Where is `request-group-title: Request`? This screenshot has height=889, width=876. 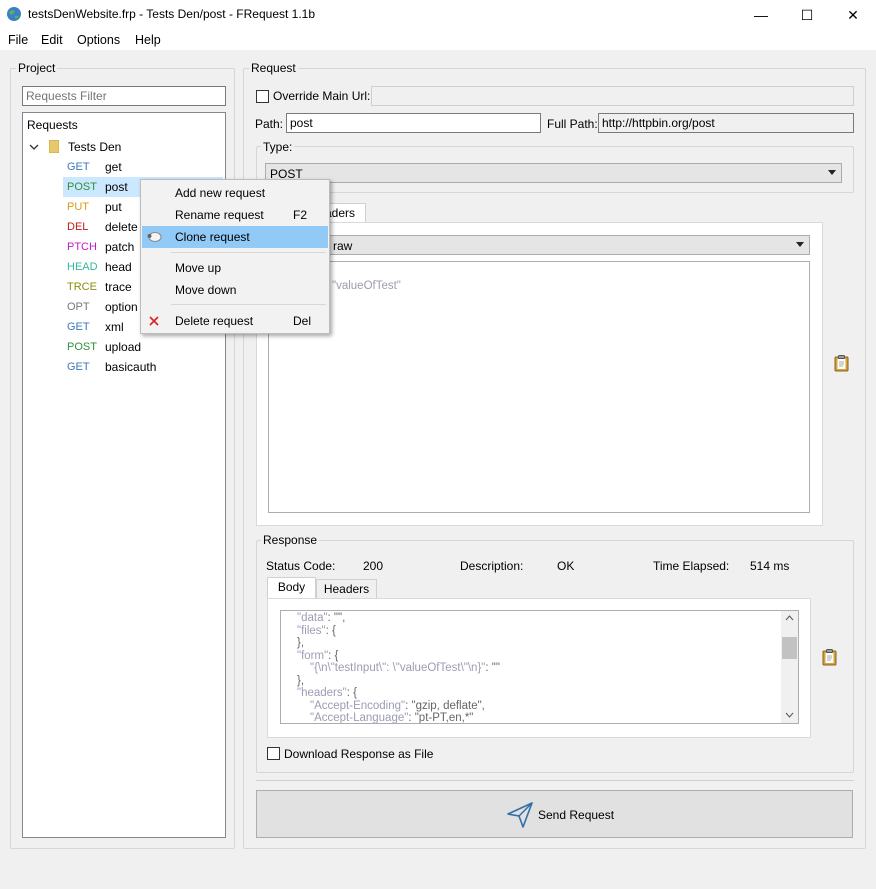 request-group-title: Request is located at coordinates (273, 68).